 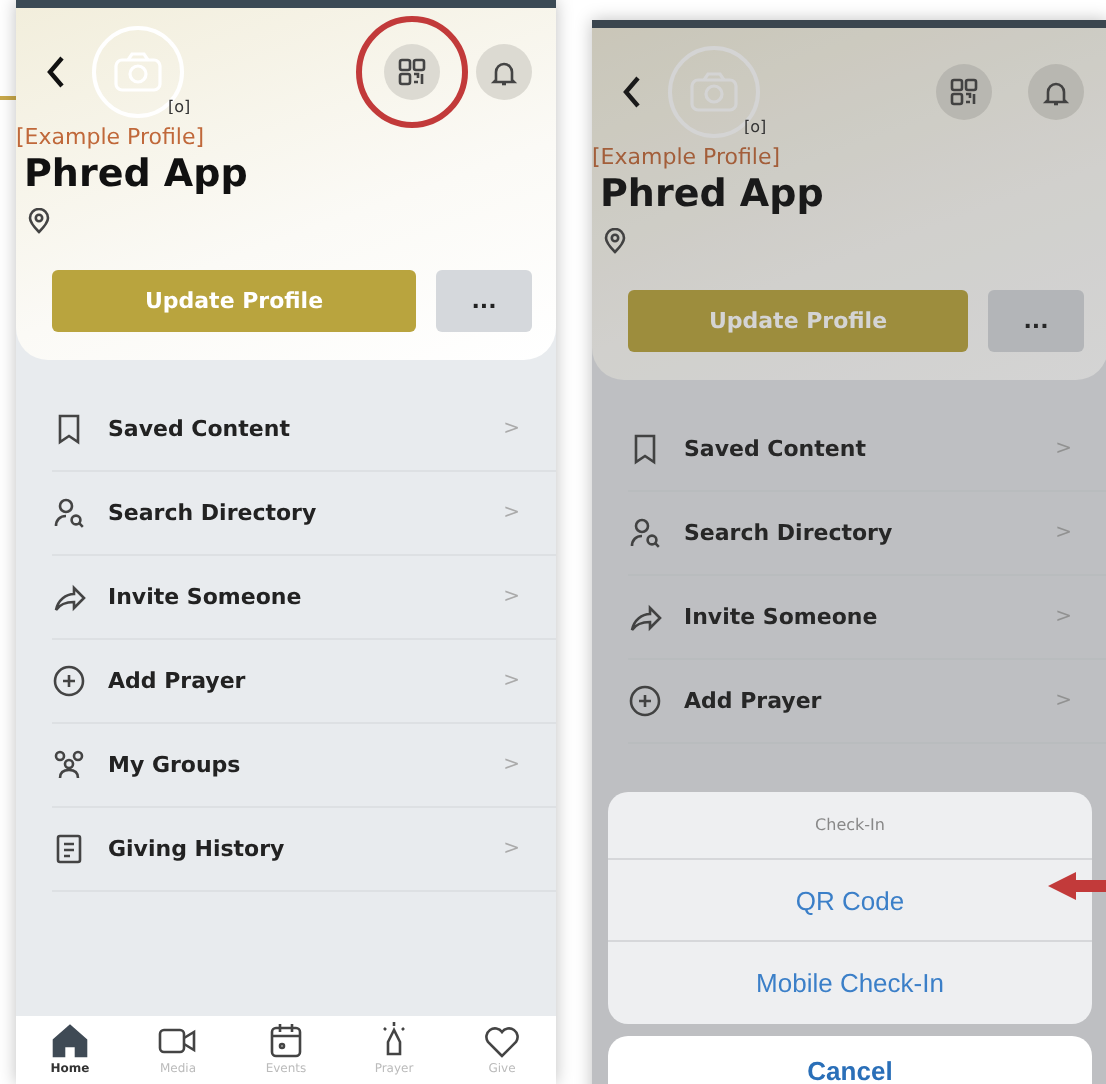 What do you see at coordinates (70, 1040) in the screenshot?
I see `home-icon` at bounding box center [70, 1040].